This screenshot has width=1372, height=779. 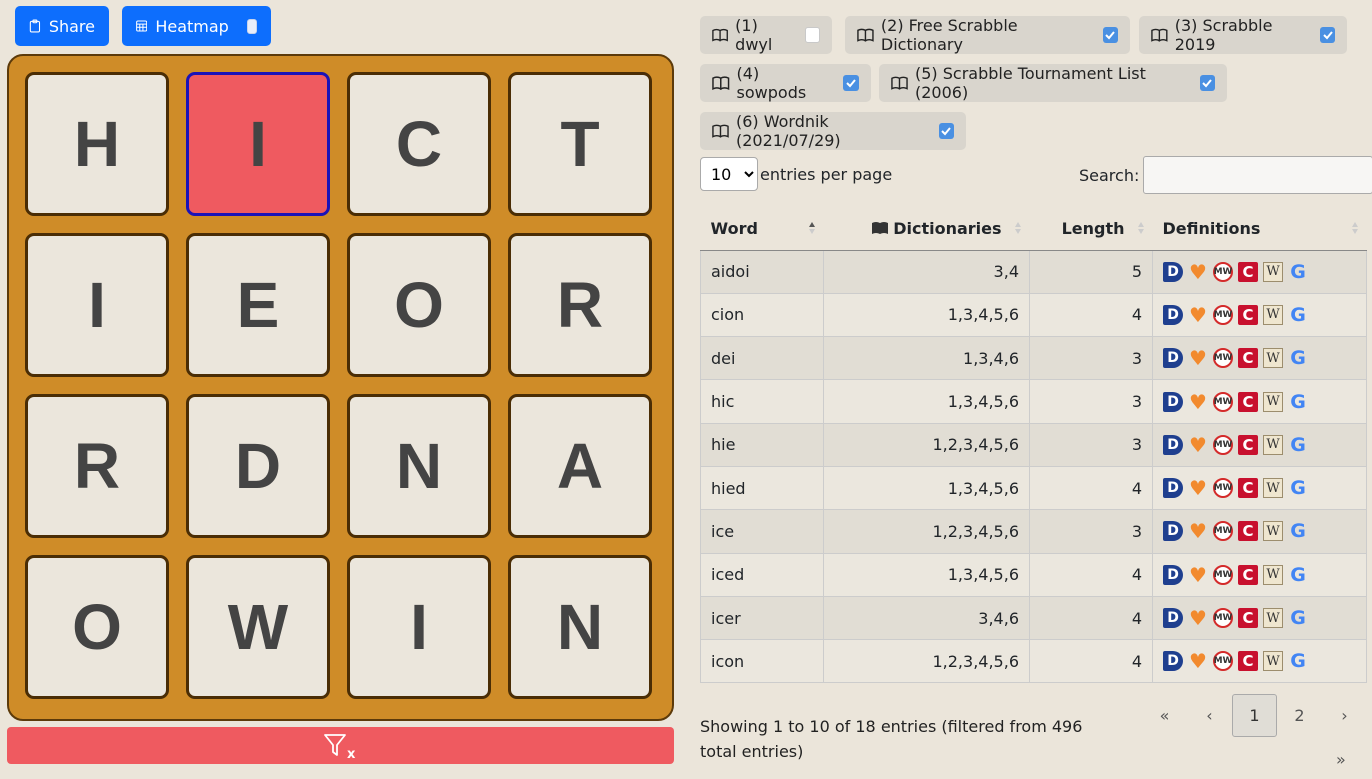 I want to click on pager-page-2: 2, so click(x=1299, y=715).